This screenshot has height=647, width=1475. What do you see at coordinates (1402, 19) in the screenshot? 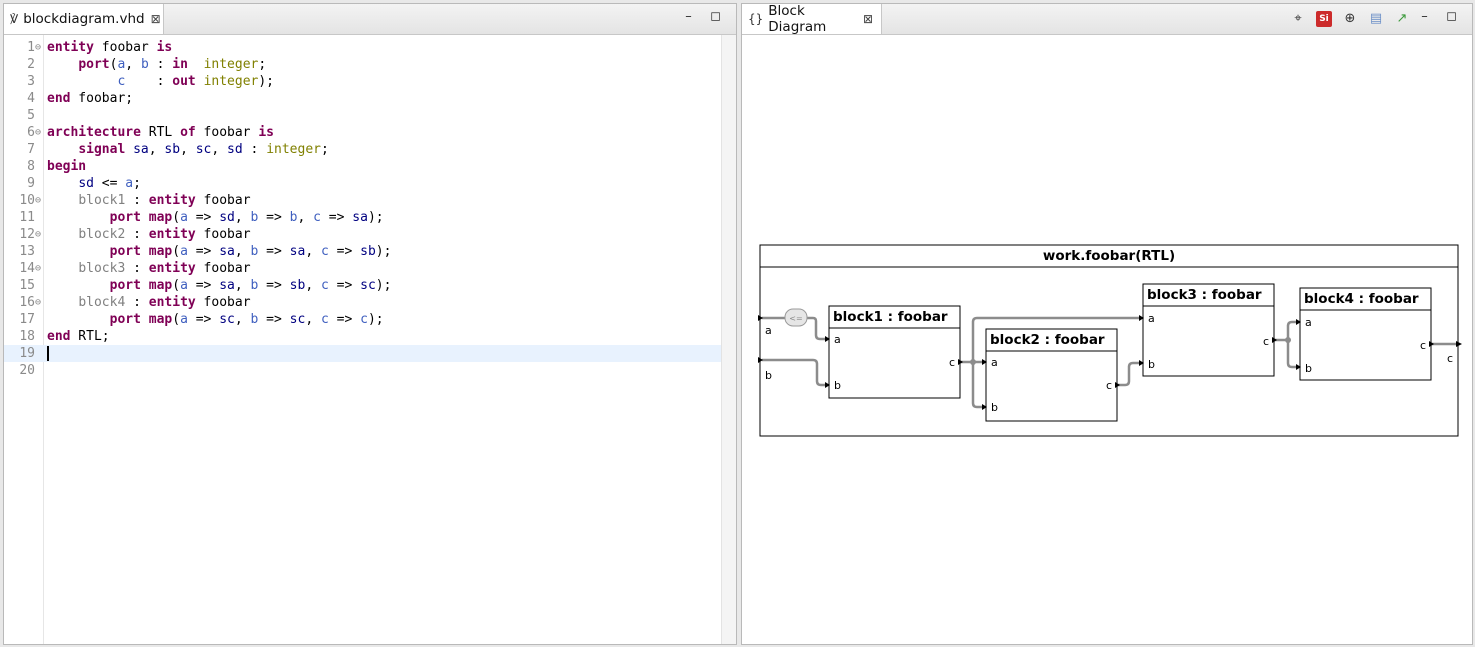
I see `export-icon: ↗` at bounding box center [1402, 19].